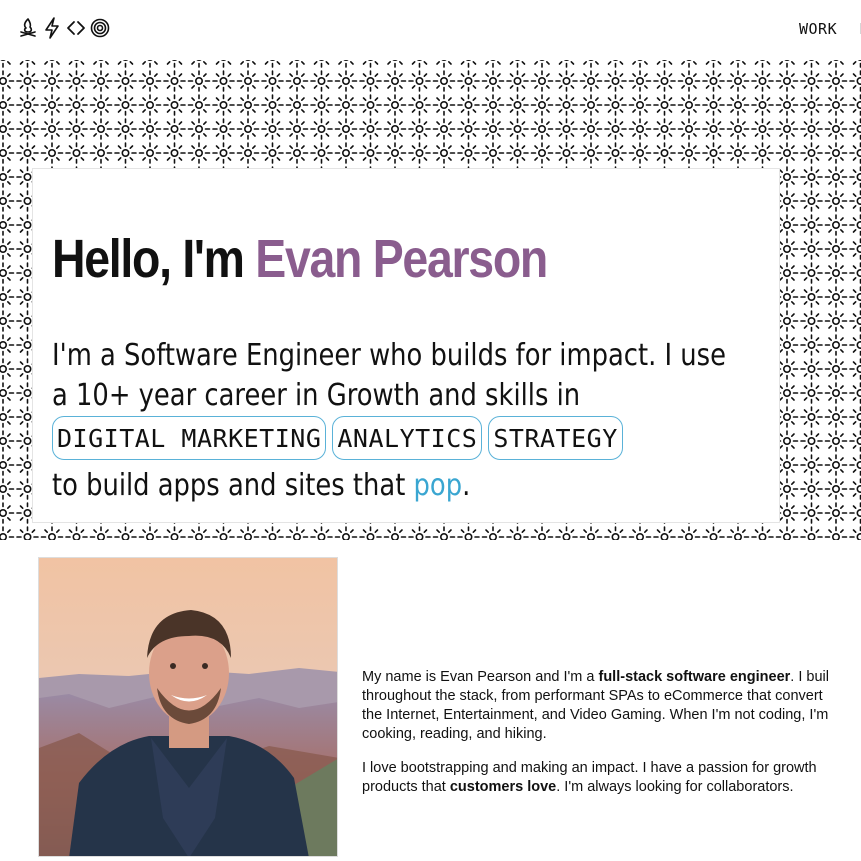 This screenshot has width=861, height=861. Describe the element at coordinates (694, 677) in the screenshot. I see `about-p1-emphasis: full-stack software engineer` at that location.